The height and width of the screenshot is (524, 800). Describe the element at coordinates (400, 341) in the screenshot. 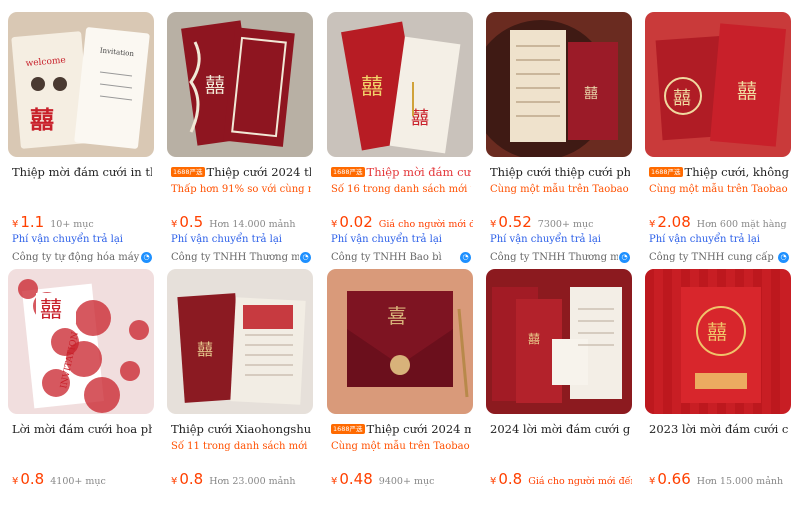

I see `product-image: 喜` at that location.